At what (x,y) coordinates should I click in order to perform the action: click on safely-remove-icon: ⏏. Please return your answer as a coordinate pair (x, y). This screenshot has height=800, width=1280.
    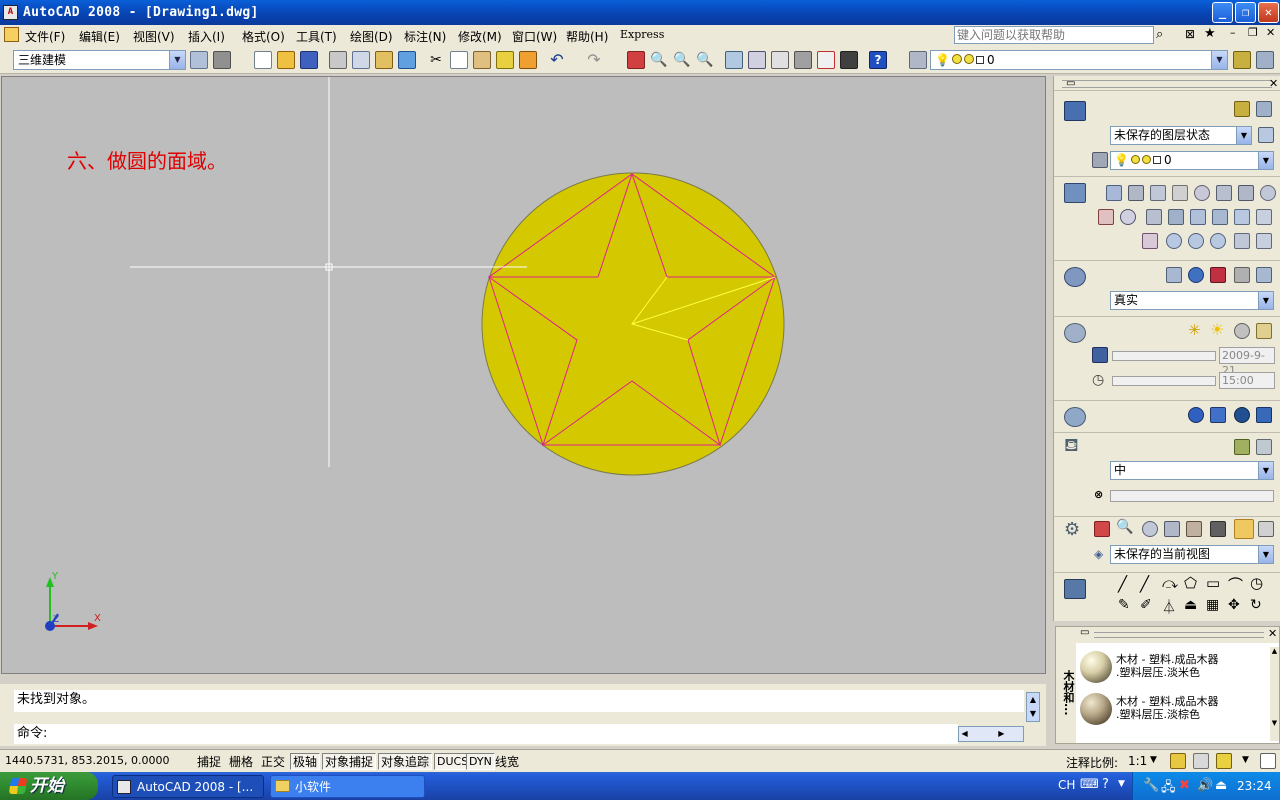
    Looking at the image, I should click on (1221, 785).